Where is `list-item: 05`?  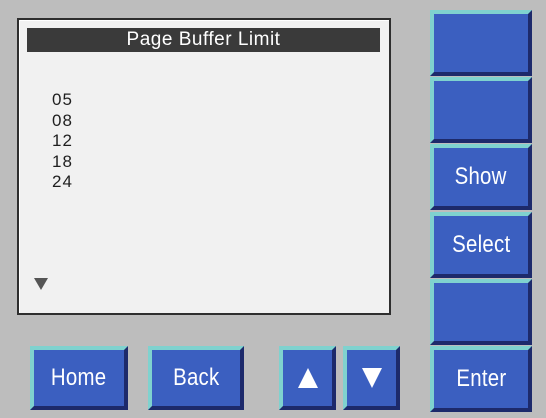 list-item: 05 is located at coordinates (62, 100).